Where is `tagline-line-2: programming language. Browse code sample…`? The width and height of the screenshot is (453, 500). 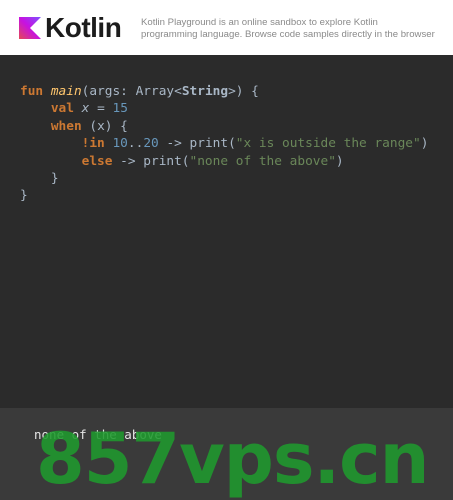
tagline-line-2: programming language. Browse code sample… is located at coordinates (288, 34).